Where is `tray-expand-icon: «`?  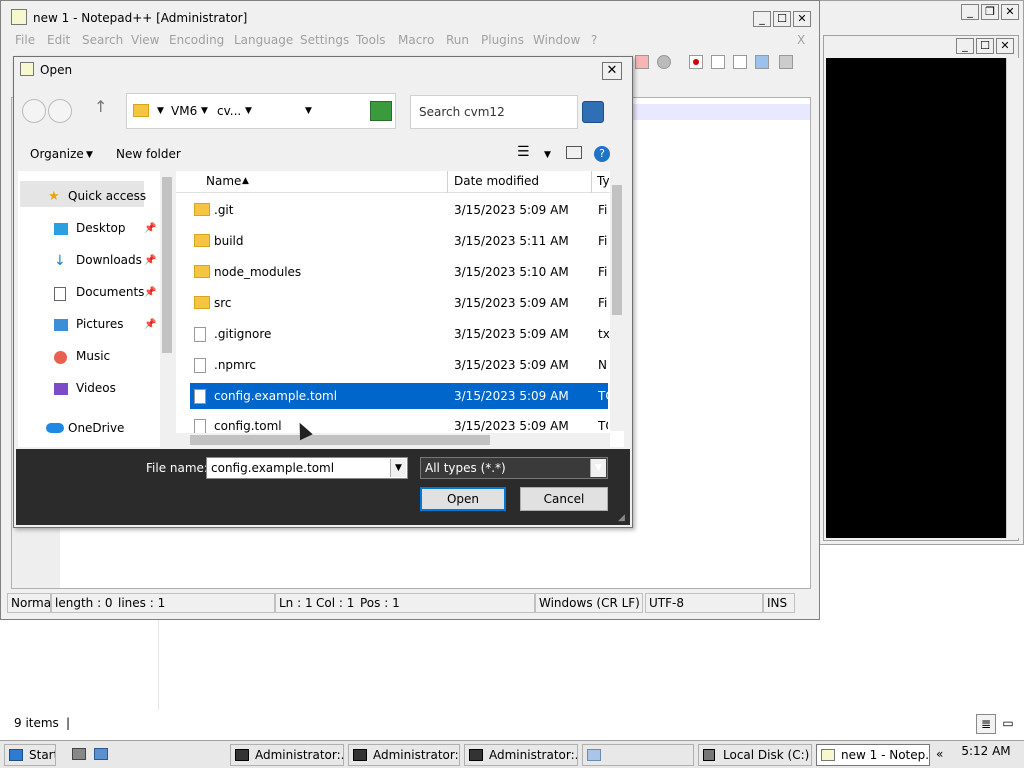
tray-expand-icon: « is located at coordinates (939, 754).